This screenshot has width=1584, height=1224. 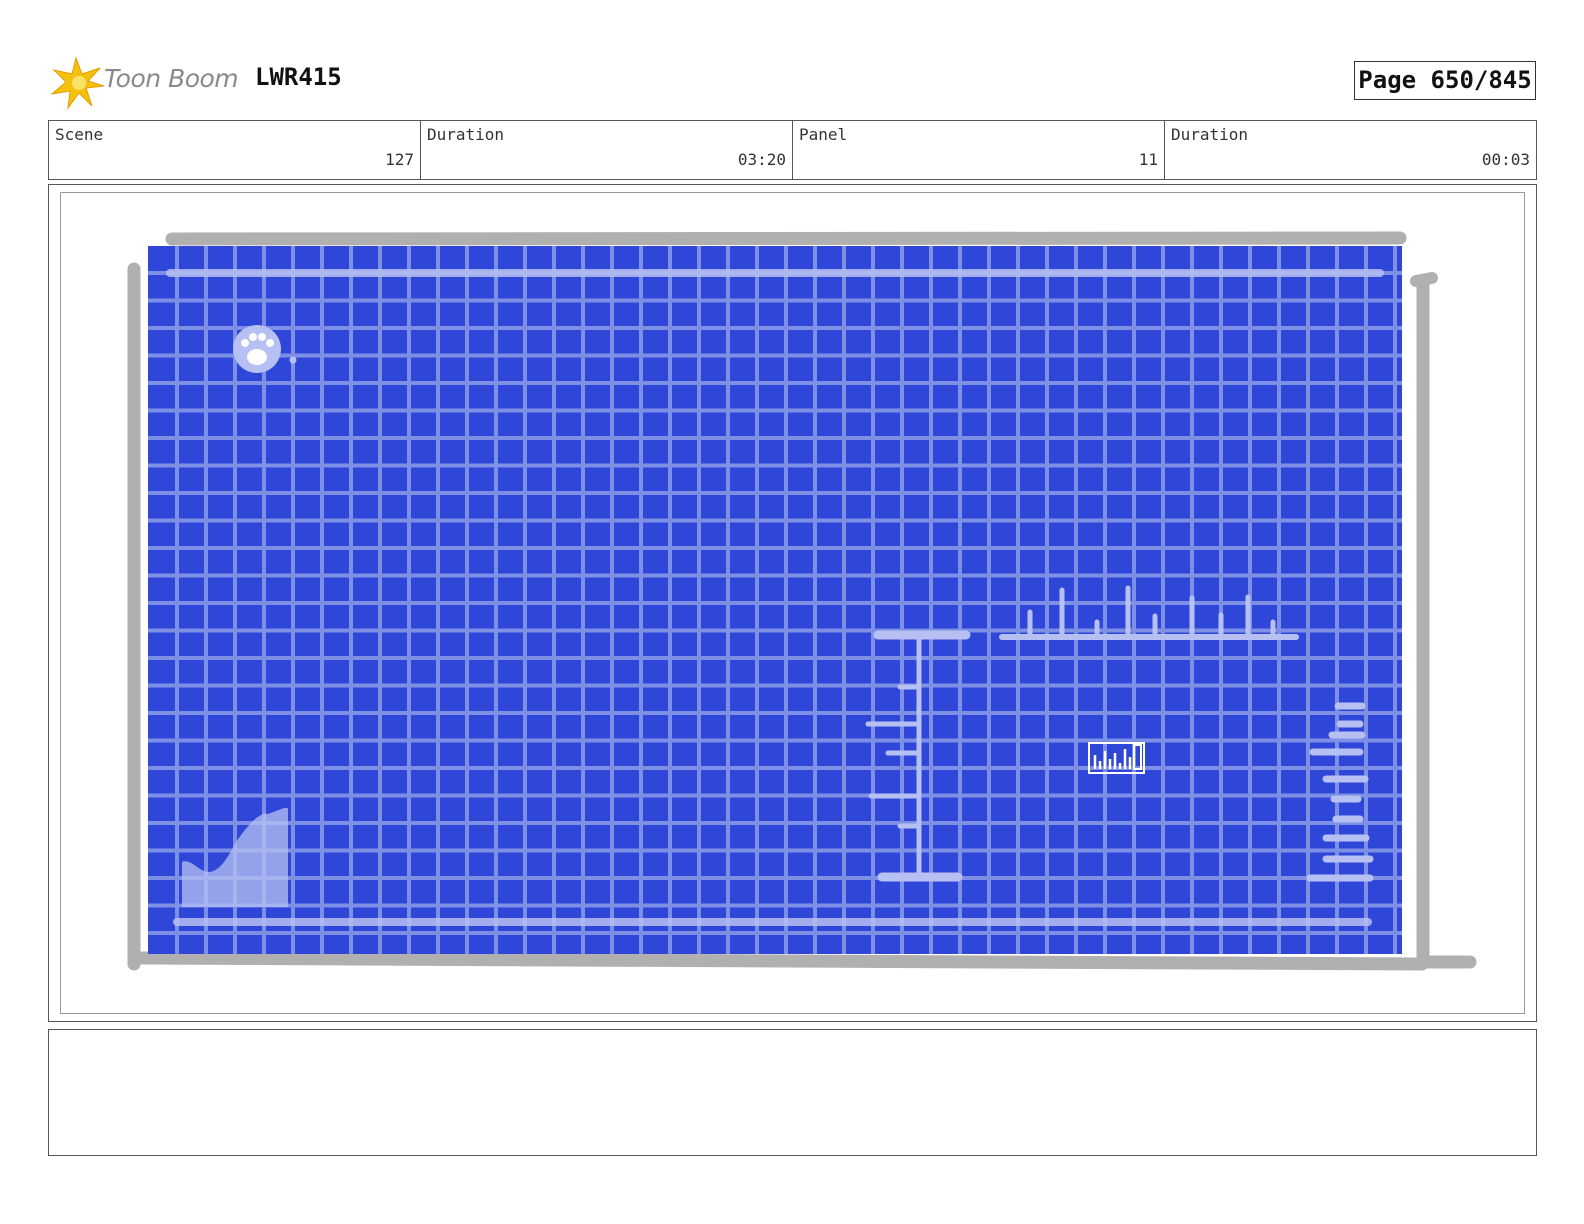 What do you see at coordinates (298, 77) in the screenshot?
I see `project-code: LWR415` at bounding box center [298, 77].